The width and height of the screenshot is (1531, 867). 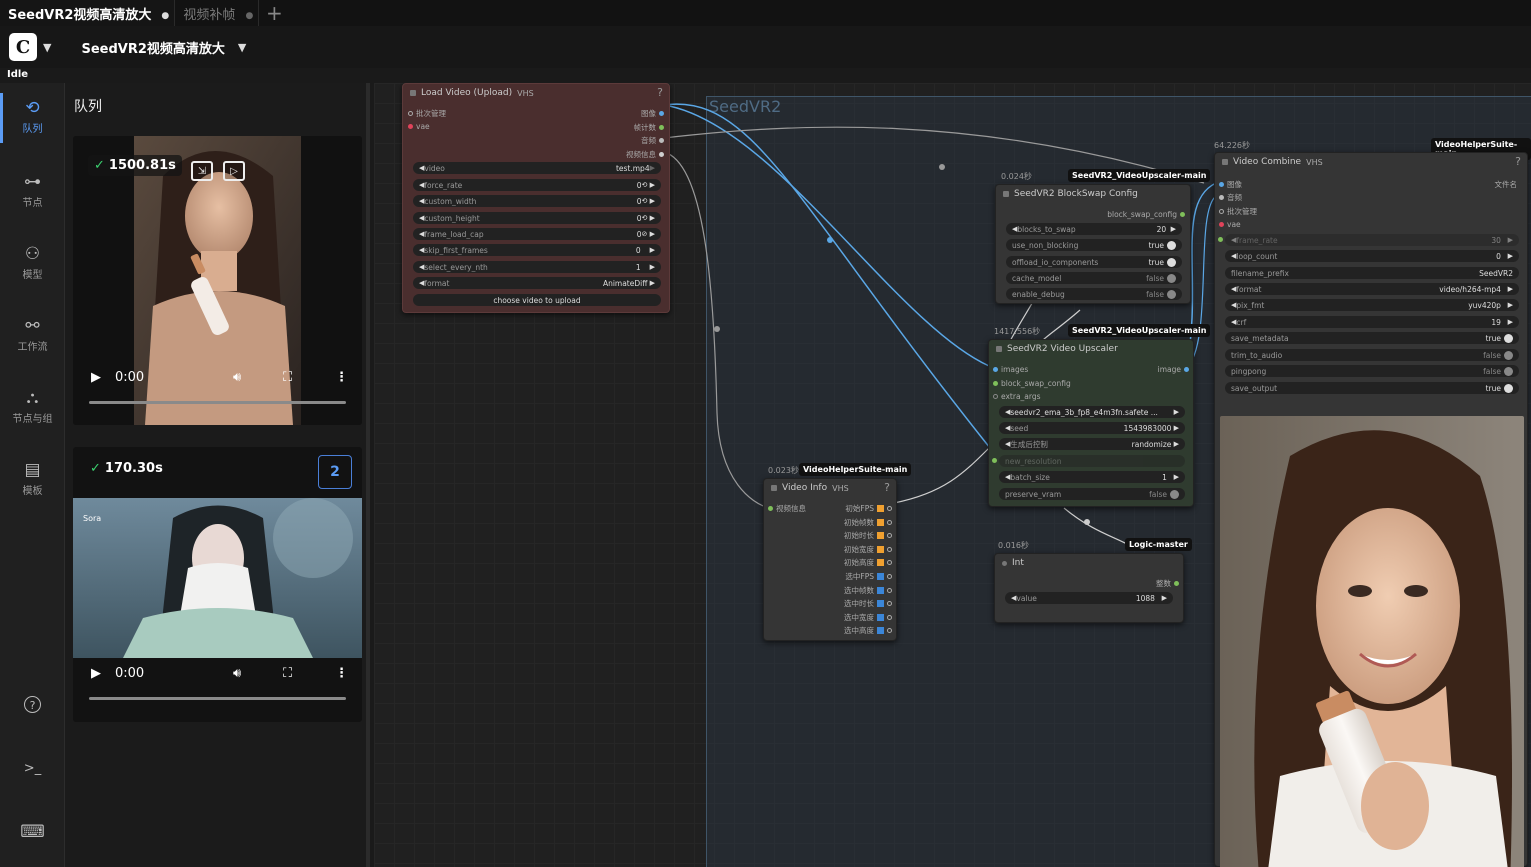 I want to click on widget-pix-fmt: ◀ pix_fmt yuv420p ▶, so click(x=1372, y=305).